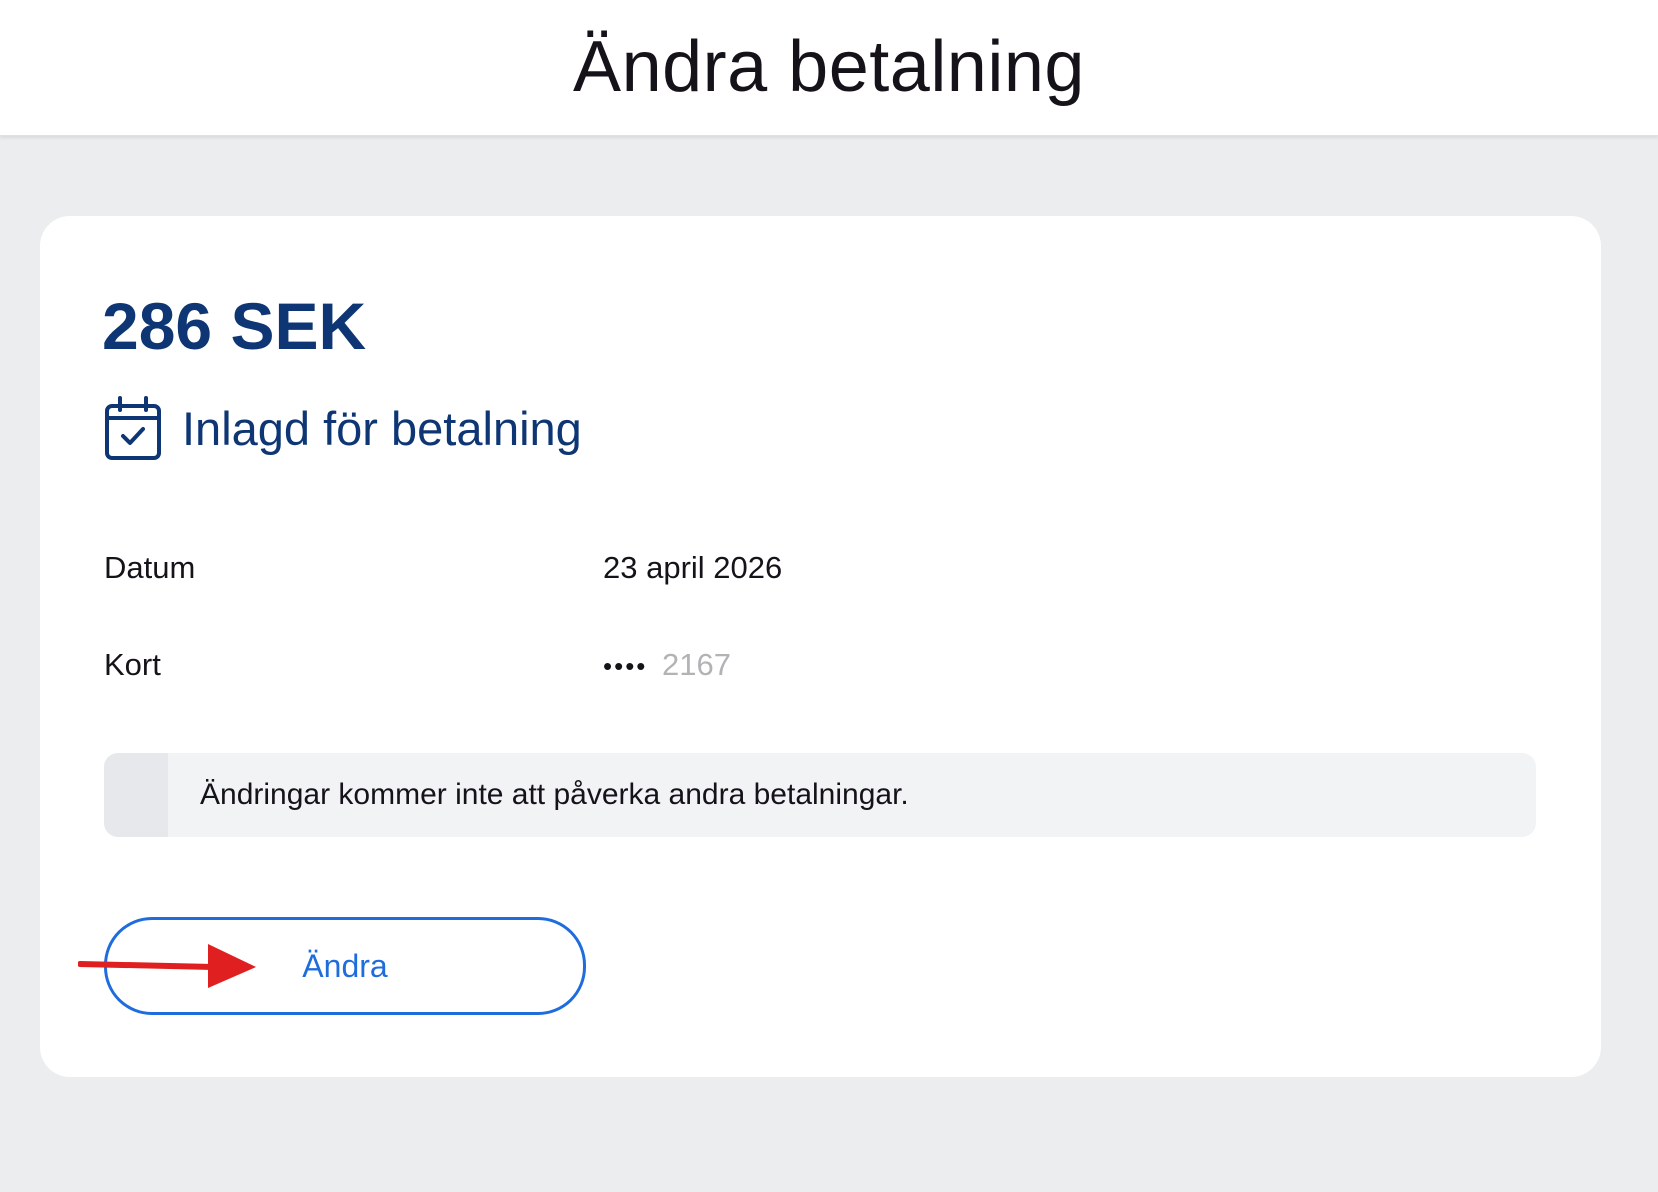  What do you see at coordinates (697, 664) in the screenshot?
I see `card-last4: 2167` at bounding box center [697, 664].